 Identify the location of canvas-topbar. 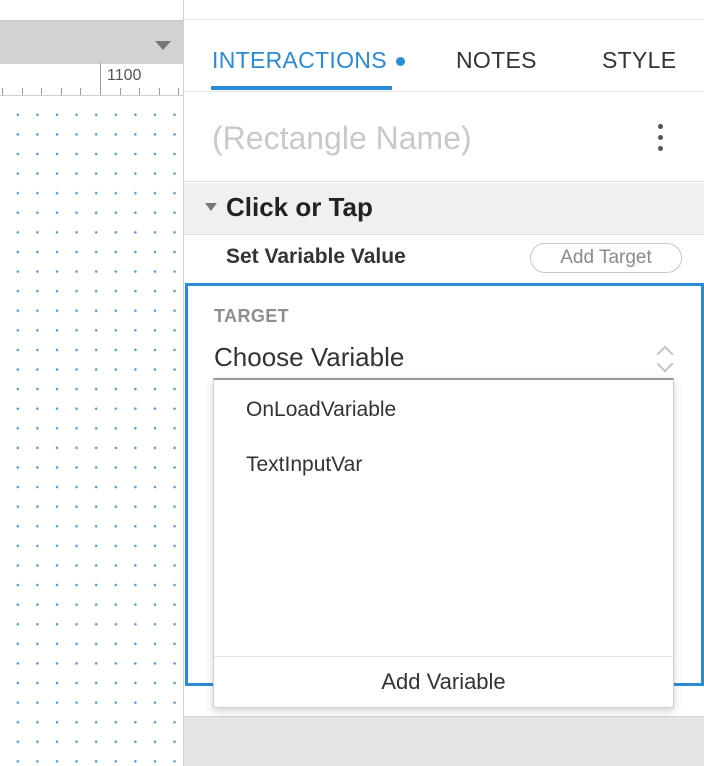
(91, 10).